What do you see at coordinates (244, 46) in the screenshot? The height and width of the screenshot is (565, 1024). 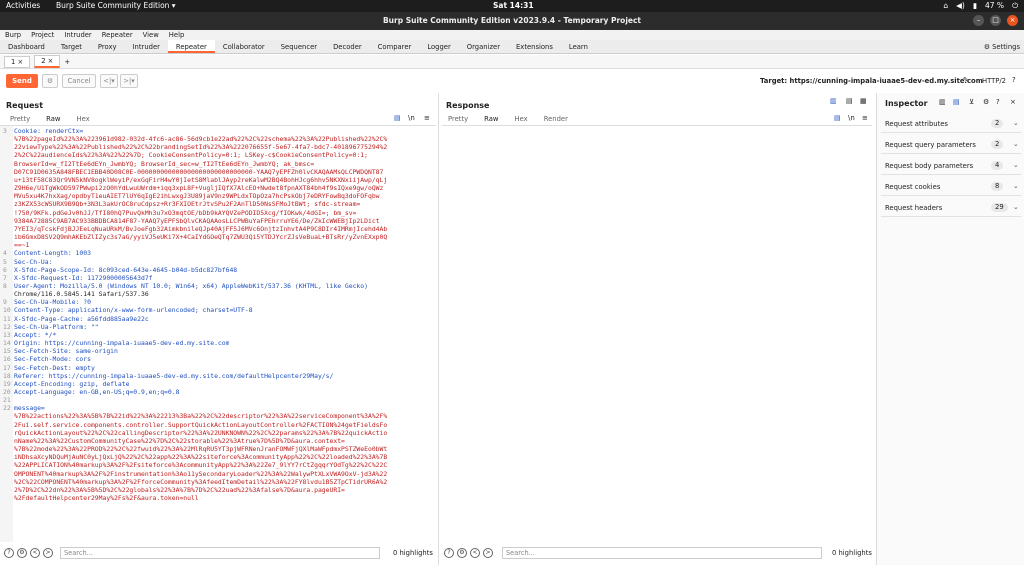 I see `tab-collaborator: Collaborator` at bounding box center [244, 46].